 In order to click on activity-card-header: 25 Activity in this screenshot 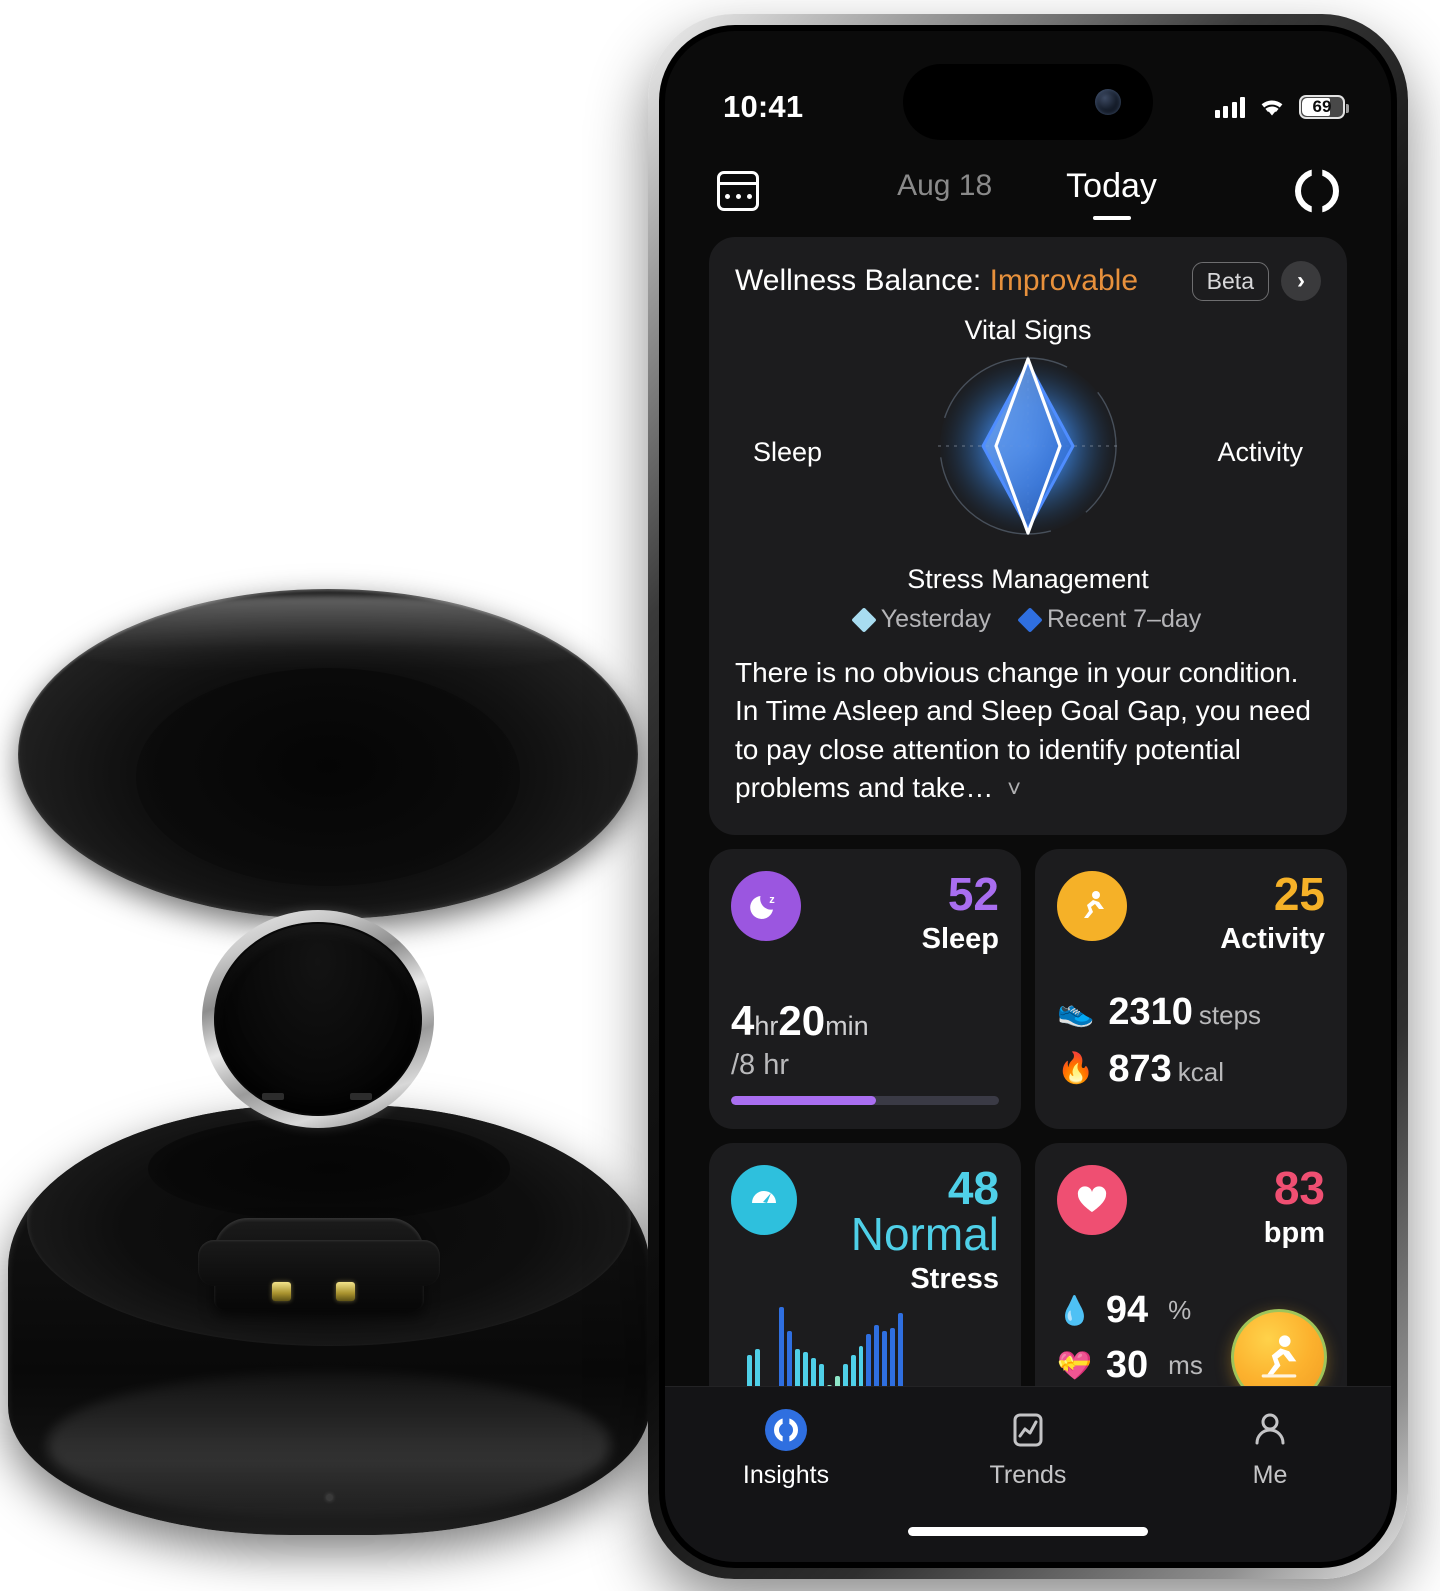, I will do `click(1191, 912)`.